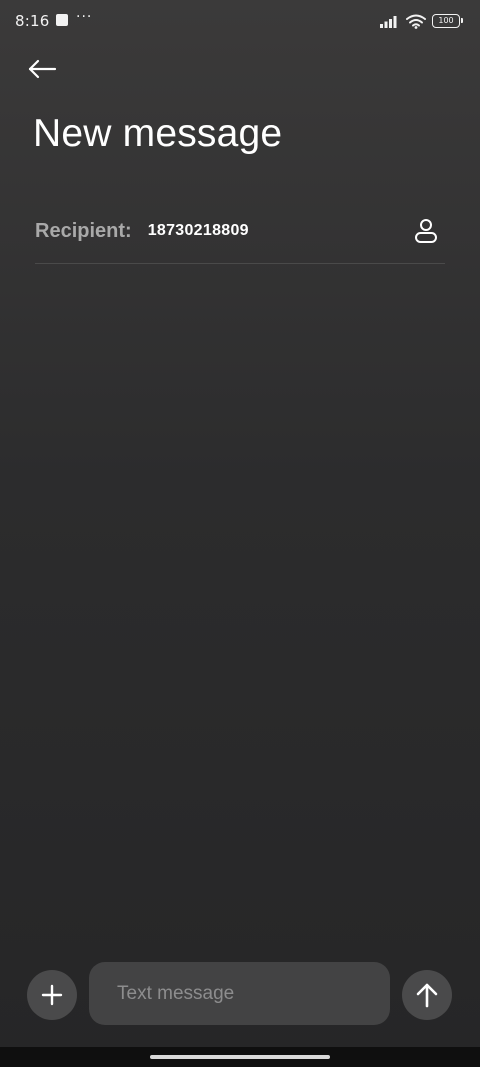 The width and height of the screenshot is (480, 1067). What do you see at coordinates (198, 231) in the screenshot?
I see `recipient-value: 18730218809` at bounding box center [198, 231].